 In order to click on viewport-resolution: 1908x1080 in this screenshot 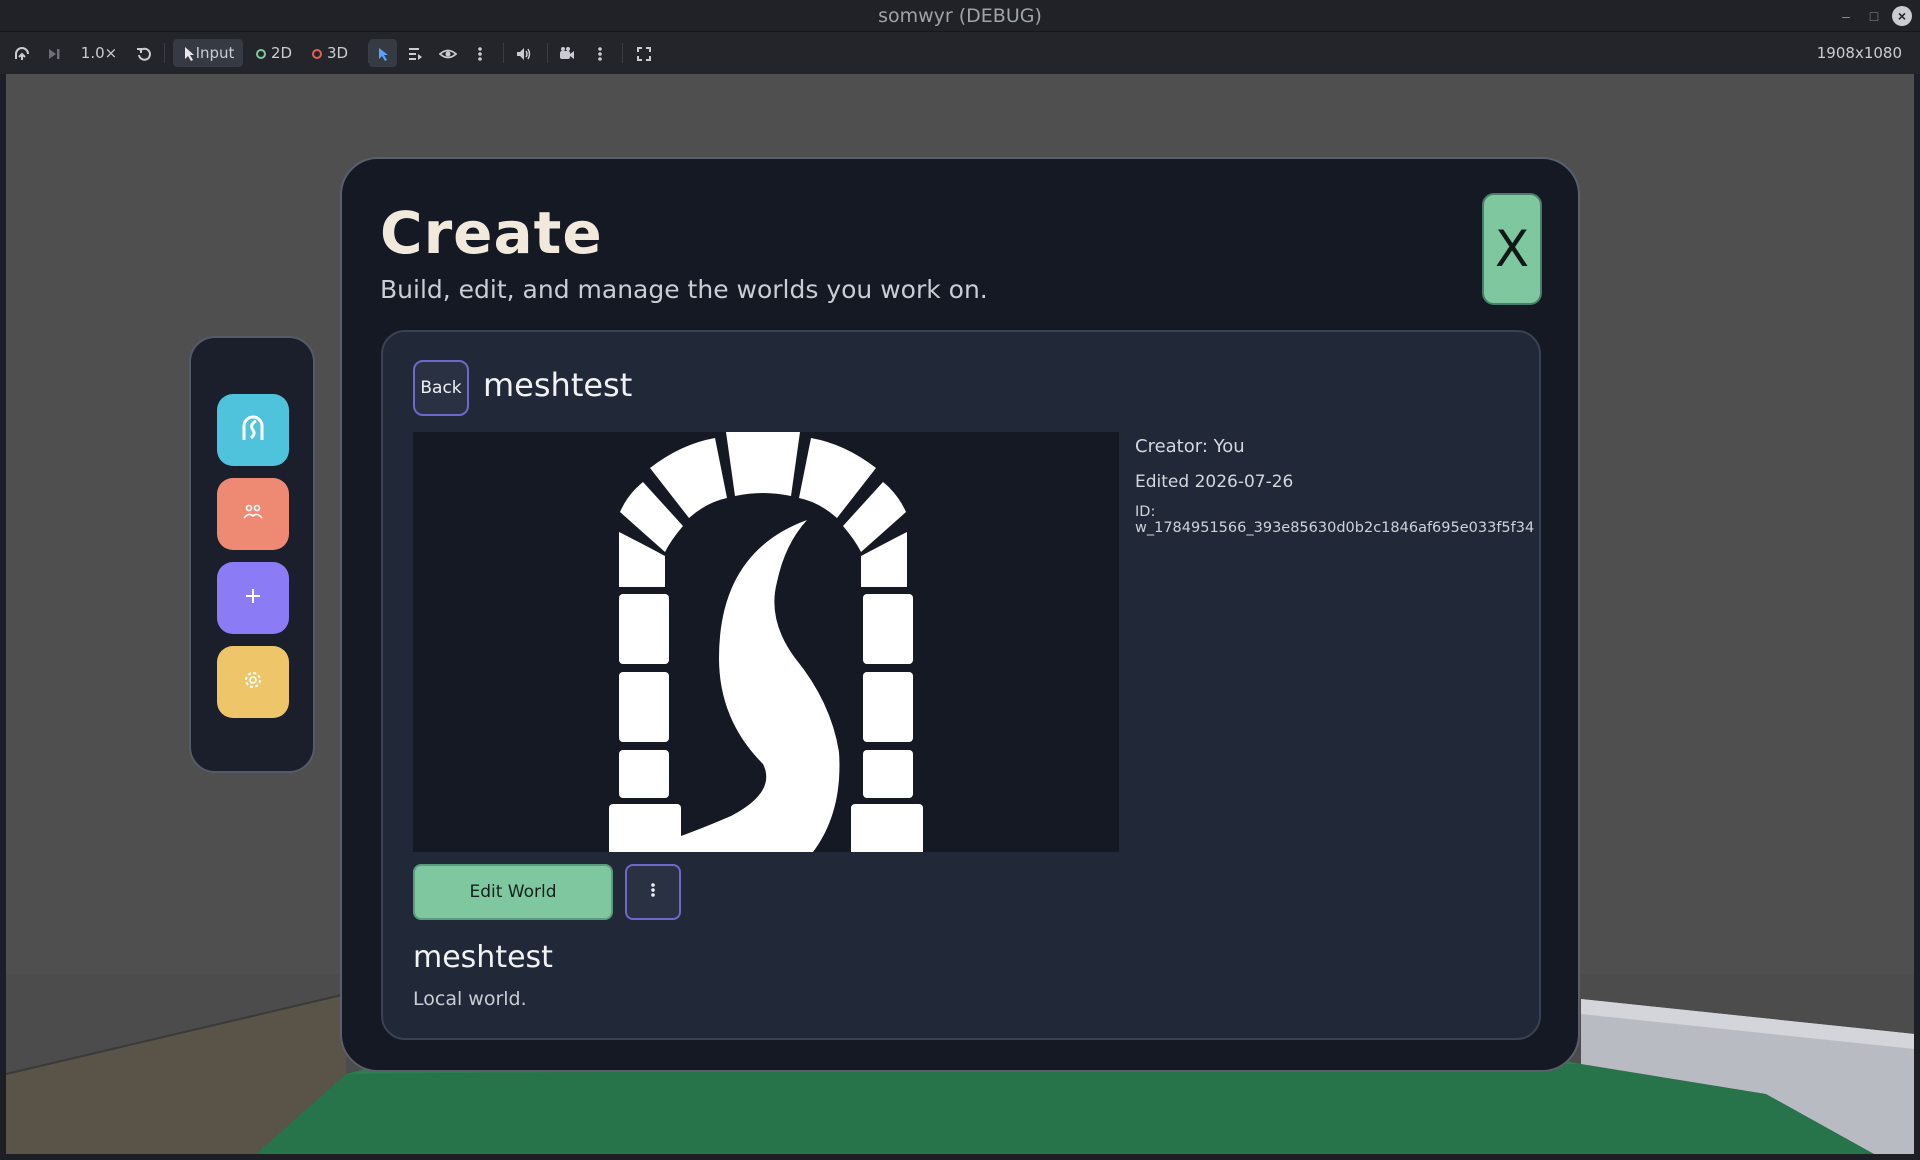, I will do `click(1859, 53)`.